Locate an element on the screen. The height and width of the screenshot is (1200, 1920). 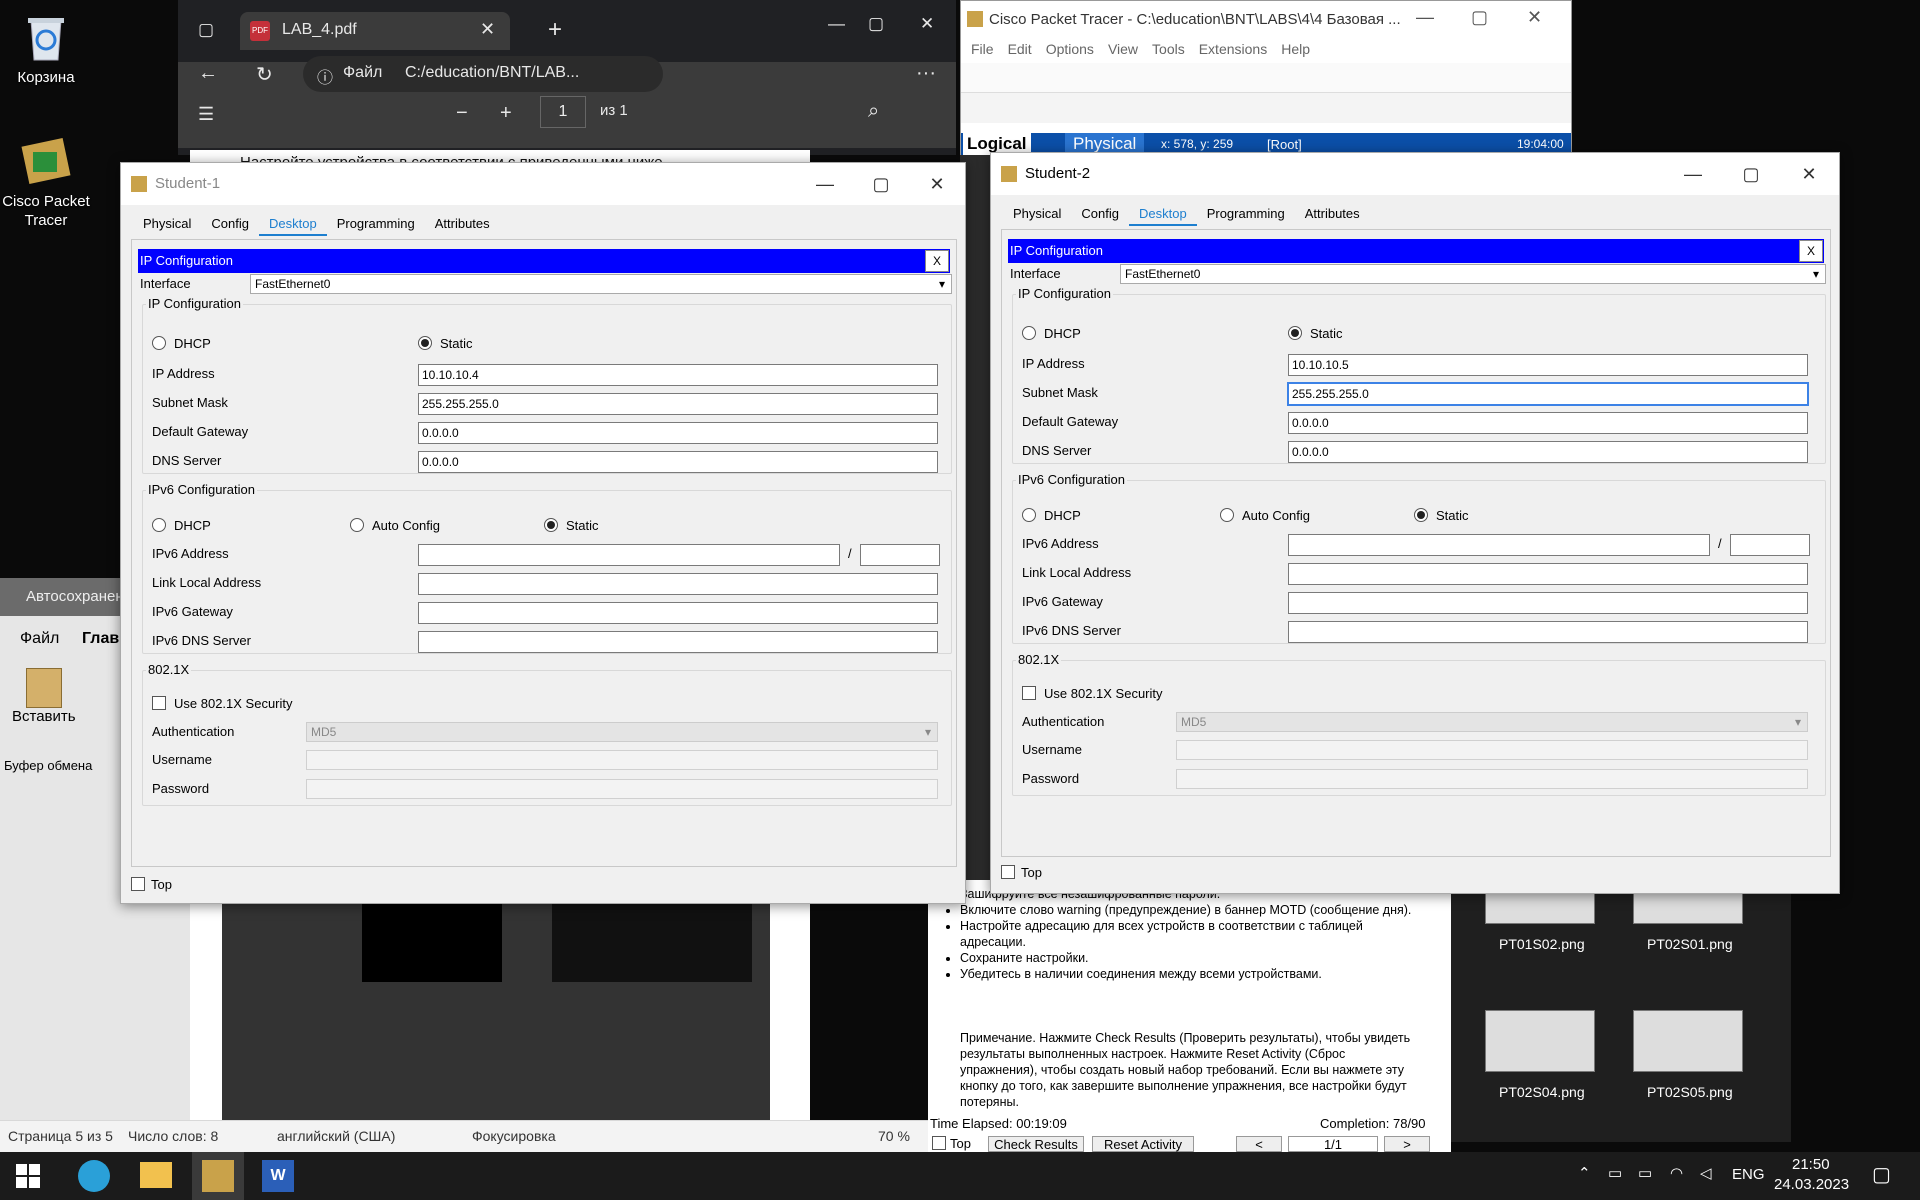
pt-menu-item: File is located at coordinates (982, 49).